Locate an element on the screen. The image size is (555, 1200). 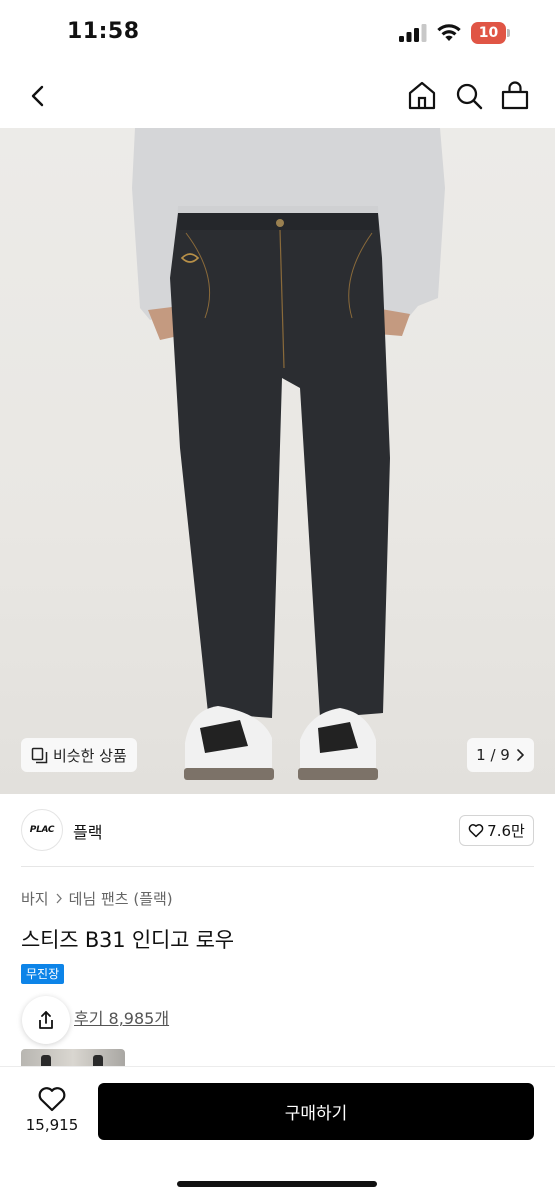
breadcrumb-item: 바지 is located at coordinates (35, 898).